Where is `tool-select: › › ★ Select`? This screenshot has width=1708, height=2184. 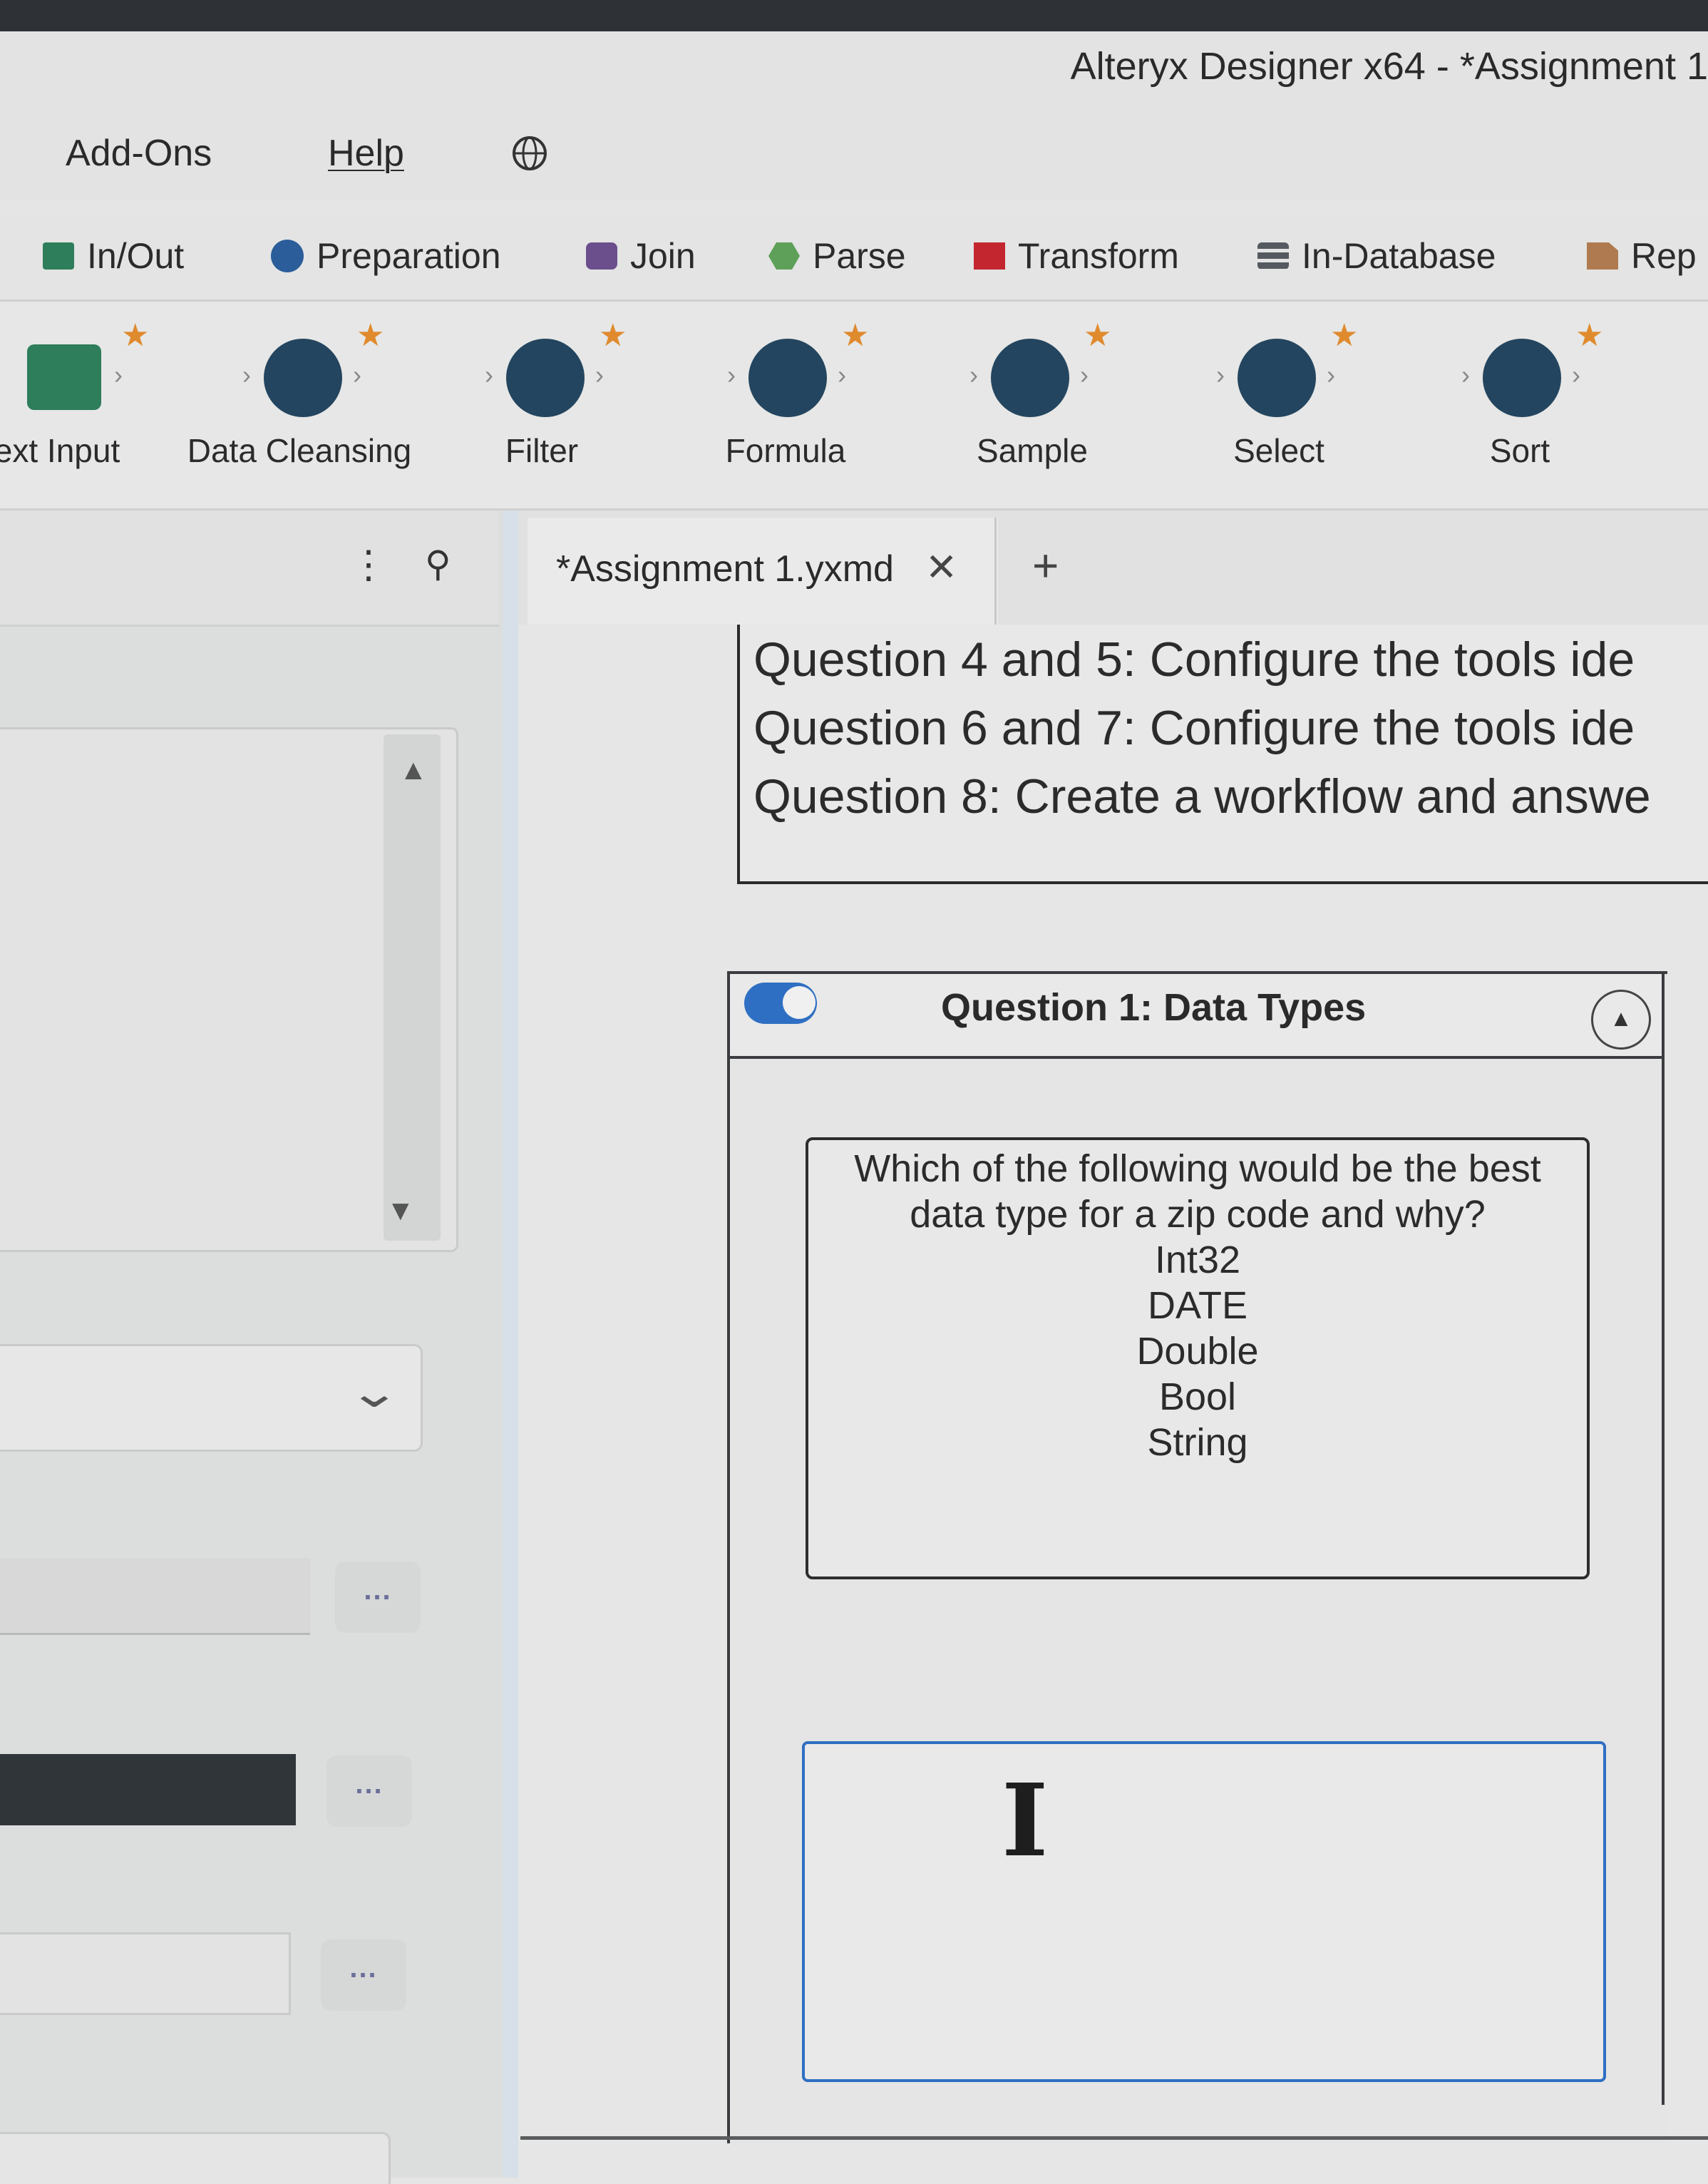 tool-select: › › ★ Select is located at coordinates (1273, 403).